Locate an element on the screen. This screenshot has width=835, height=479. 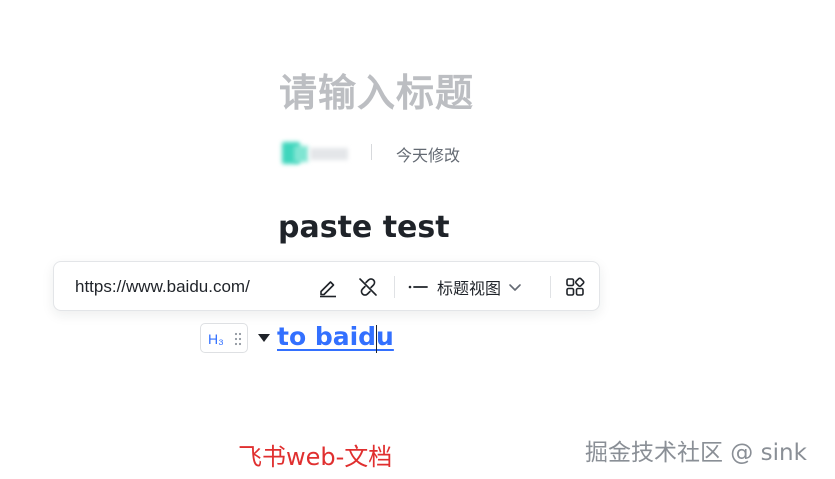
collapse-triangle-icon is located at coordinates (264, 338).